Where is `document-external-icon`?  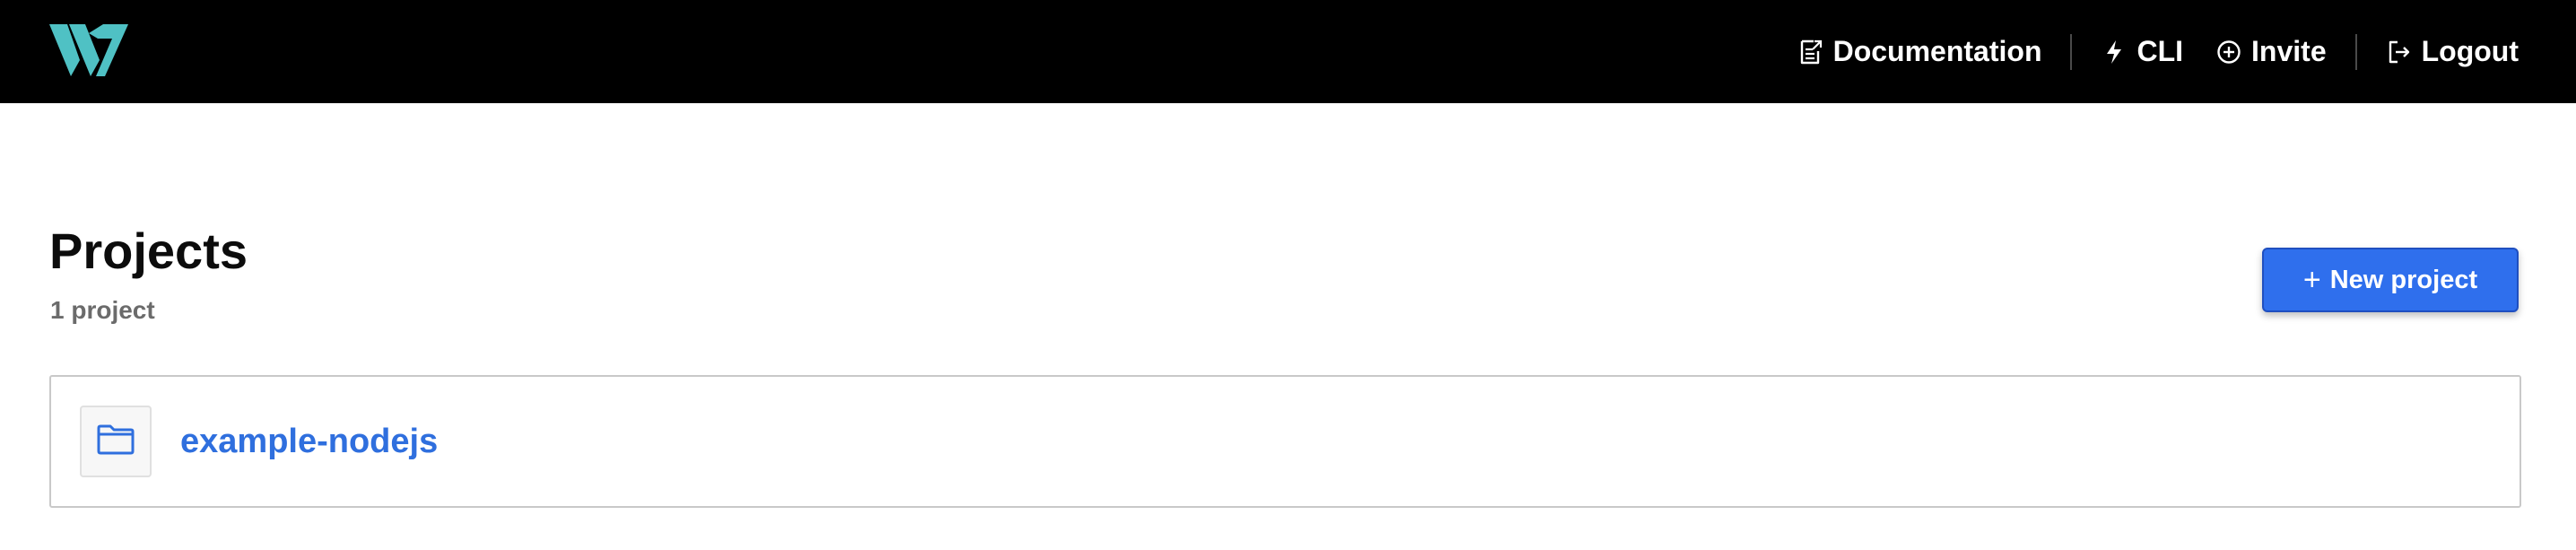
document-external-icon is located at coordinates (1810, 52).